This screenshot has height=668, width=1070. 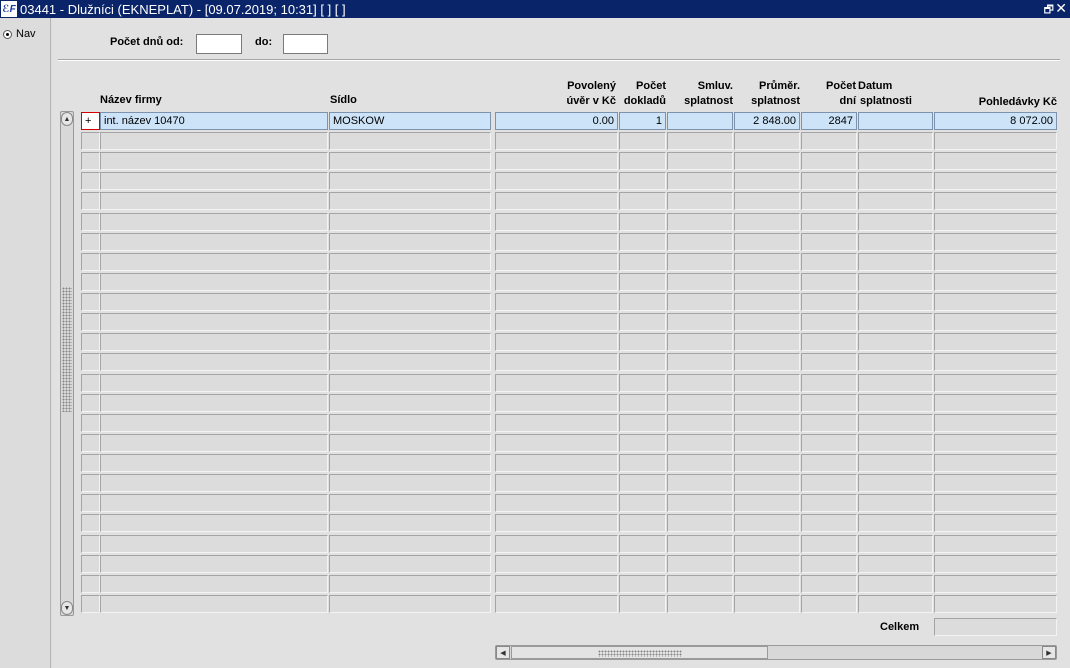 What do you see at coordinates (829, 121) in the screenshot?
I see `cell-days: 2847` at bounding box center [829, 121].